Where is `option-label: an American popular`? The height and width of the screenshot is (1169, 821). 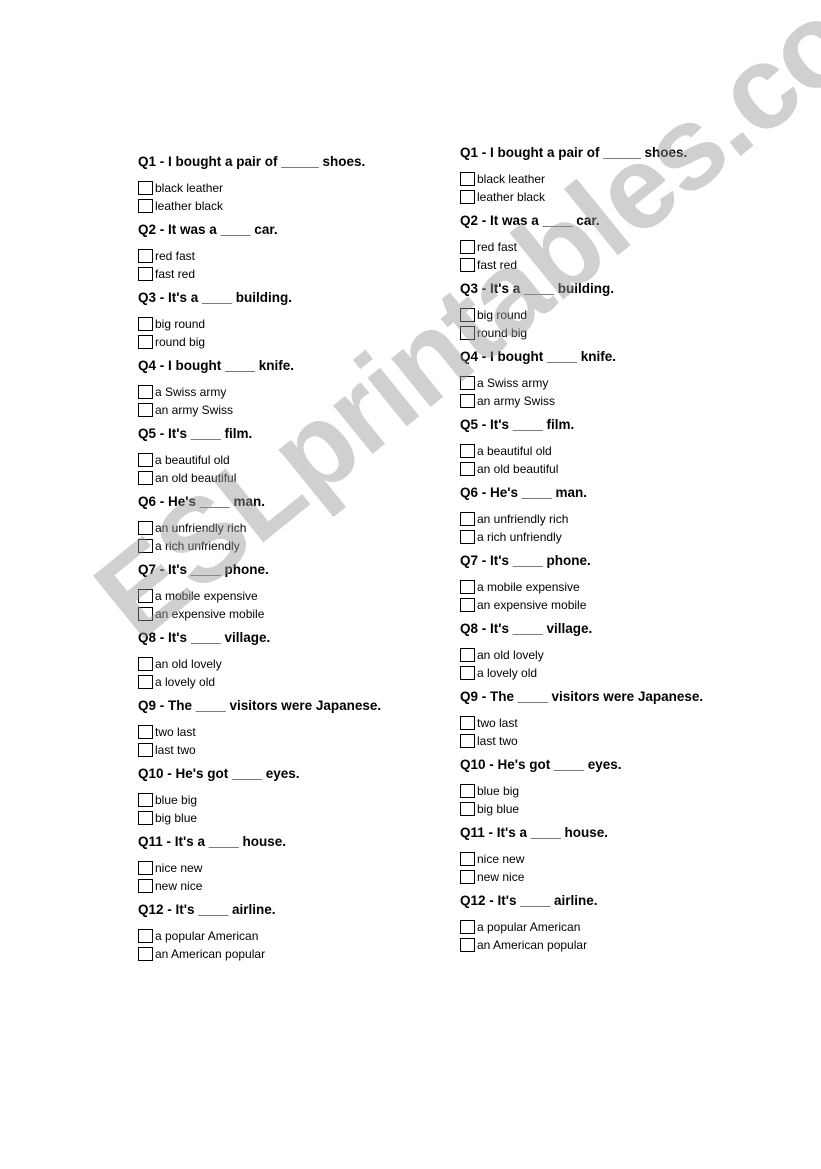 option-label: an American popular is located at coordinates (532, 945).